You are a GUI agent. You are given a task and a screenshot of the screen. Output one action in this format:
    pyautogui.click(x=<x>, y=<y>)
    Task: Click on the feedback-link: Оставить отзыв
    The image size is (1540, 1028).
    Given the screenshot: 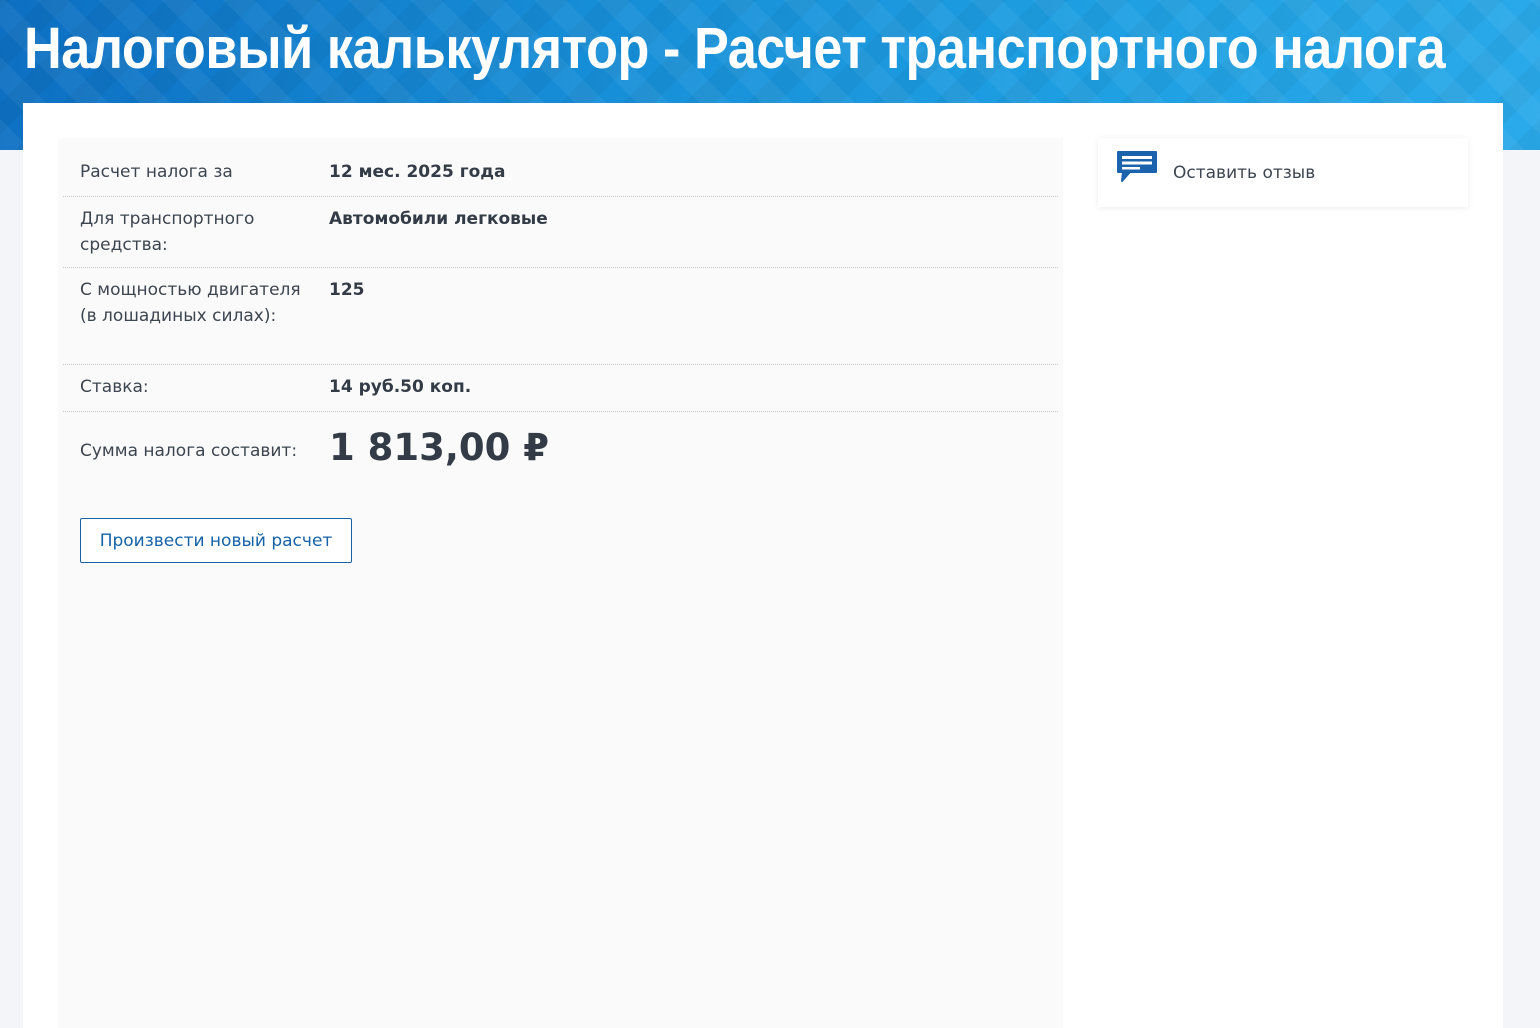 What is the action you would take?
    pyautogui.click(x=1283, y=172)
    